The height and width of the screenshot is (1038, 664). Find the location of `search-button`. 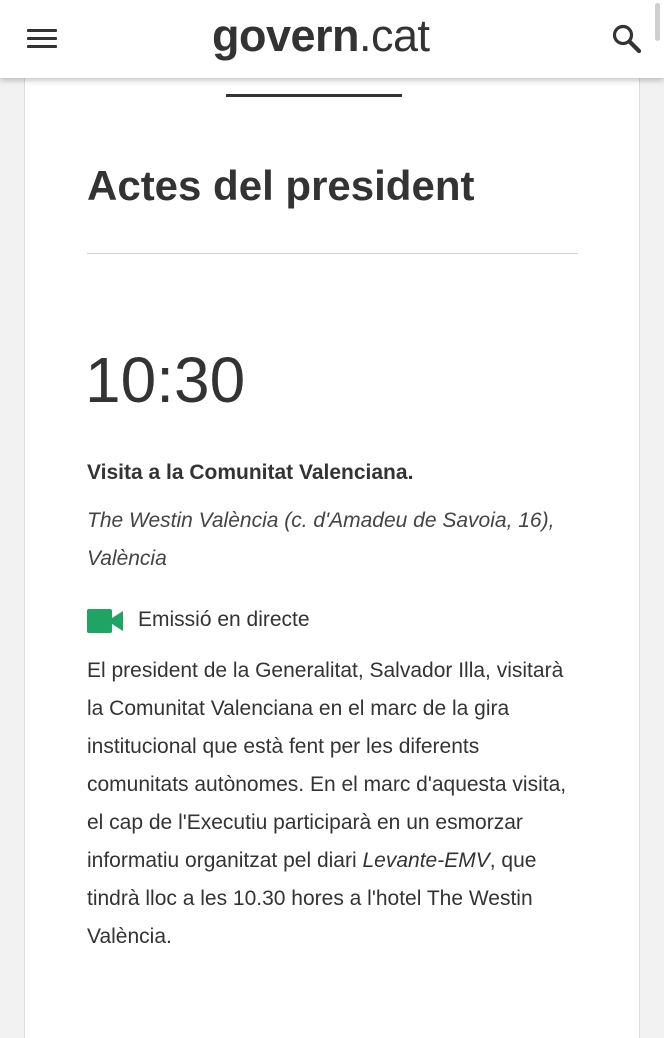

search-button is located at coordinates (627, 39).